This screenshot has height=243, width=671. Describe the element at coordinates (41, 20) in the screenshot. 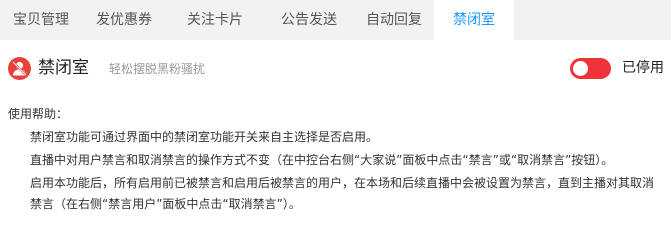

I see `tab-product-management: 宝贝管理` at that location.